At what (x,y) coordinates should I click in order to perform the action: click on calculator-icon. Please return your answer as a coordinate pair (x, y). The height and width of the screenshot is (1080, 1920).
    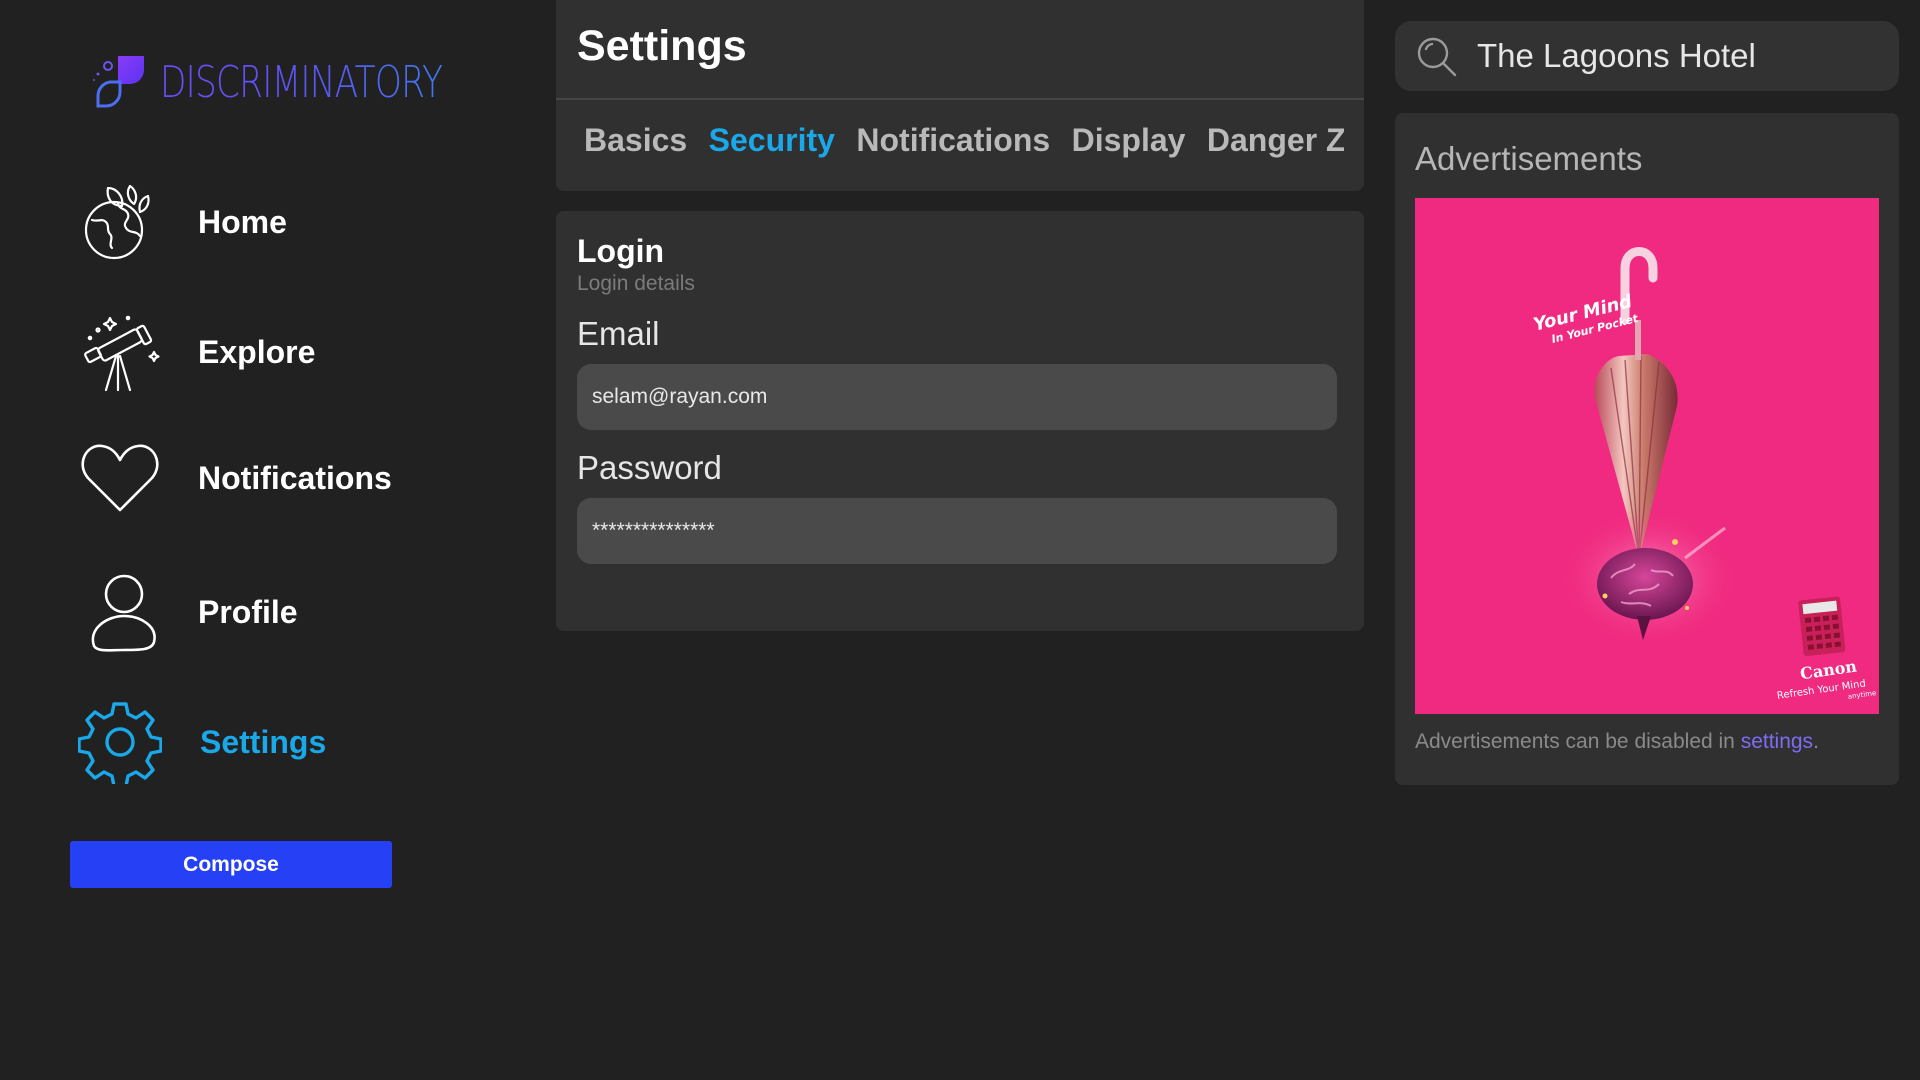
    Looking at the image, I should click on (1822, 626).